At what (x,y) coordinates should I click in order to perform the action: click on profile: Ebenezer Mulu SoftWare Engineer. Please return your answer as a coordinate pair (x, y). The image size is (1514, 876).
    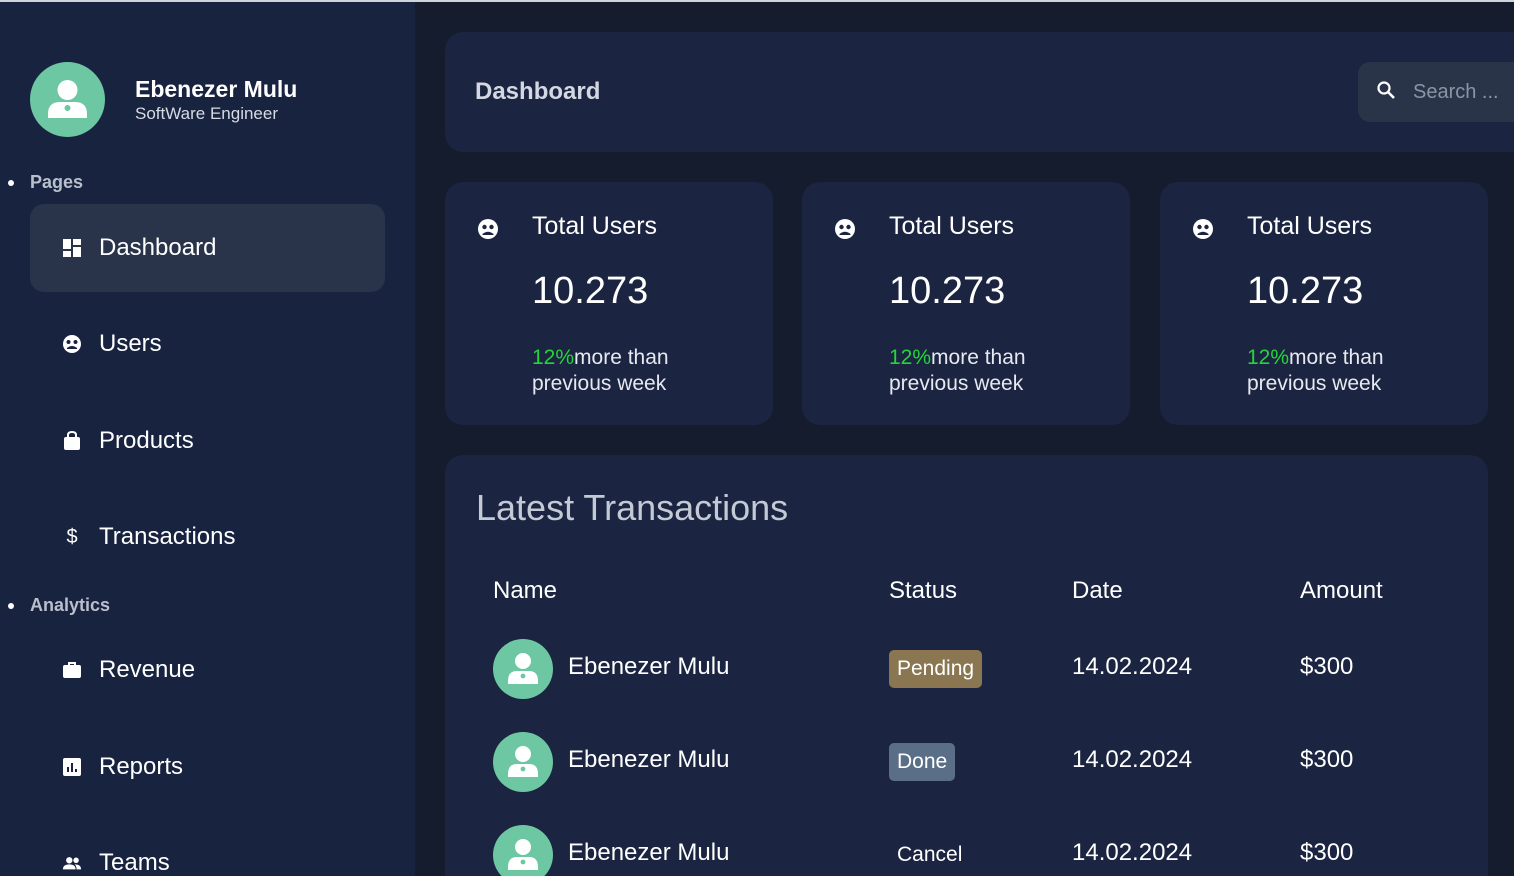
    Looking at the image, I should click on (163, 99).